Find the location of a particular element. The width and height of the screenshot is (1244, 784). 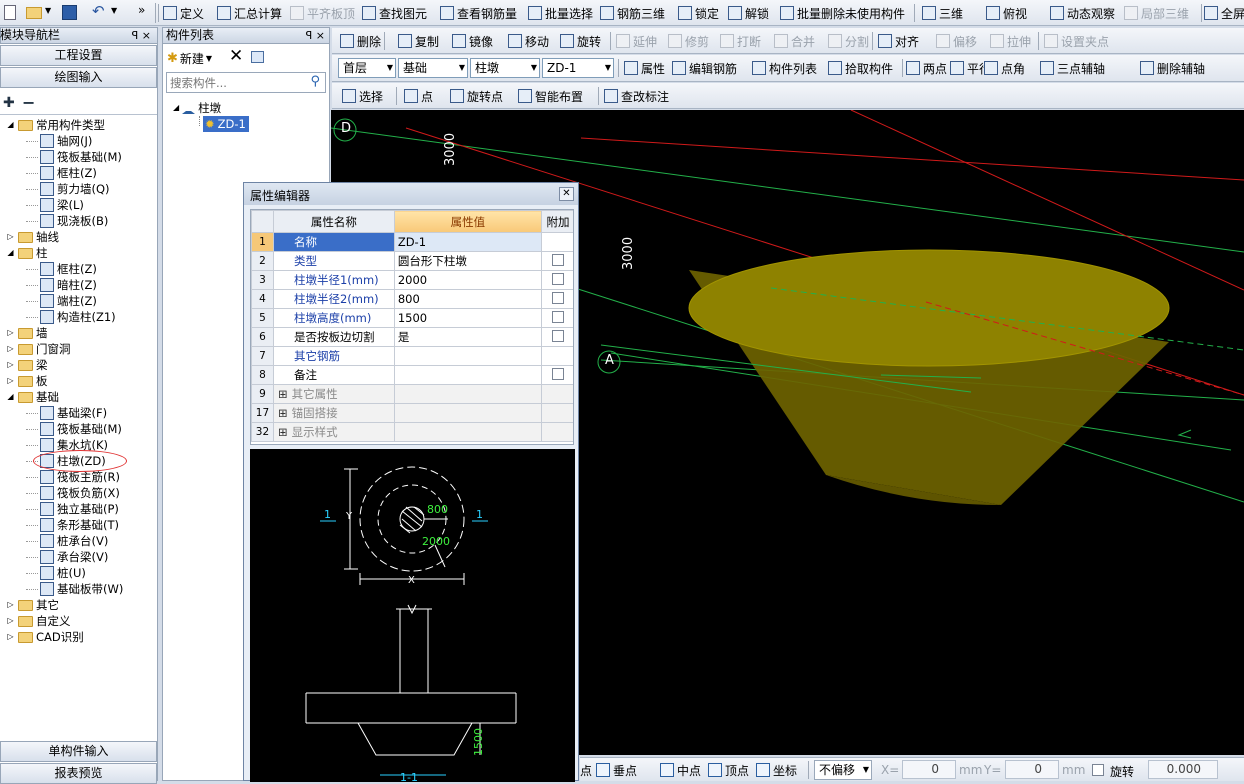

component-select: ZD-1 ▼ is located at coordinates (578, 68).